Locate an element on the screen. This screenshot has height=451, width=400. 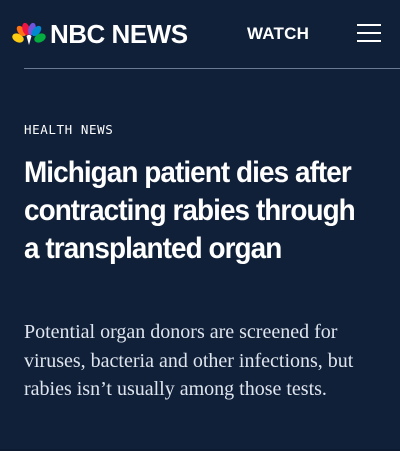
logo-wordmark: NBC NEWS is located at coordinates (119, 34).